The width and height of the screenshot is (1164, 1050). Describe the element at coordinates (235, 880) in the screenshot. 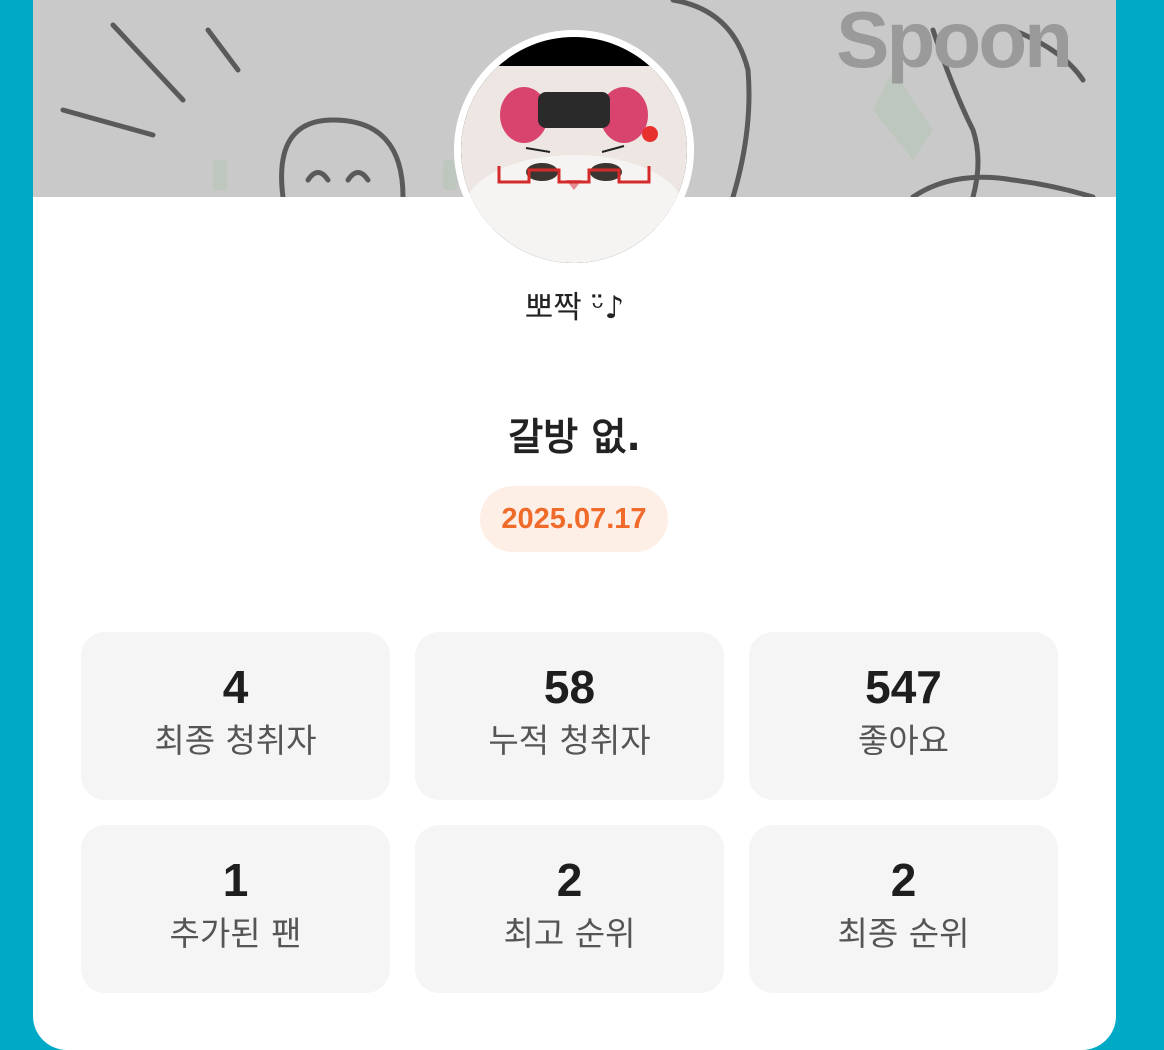

I see `stat-value: 1` at that location.